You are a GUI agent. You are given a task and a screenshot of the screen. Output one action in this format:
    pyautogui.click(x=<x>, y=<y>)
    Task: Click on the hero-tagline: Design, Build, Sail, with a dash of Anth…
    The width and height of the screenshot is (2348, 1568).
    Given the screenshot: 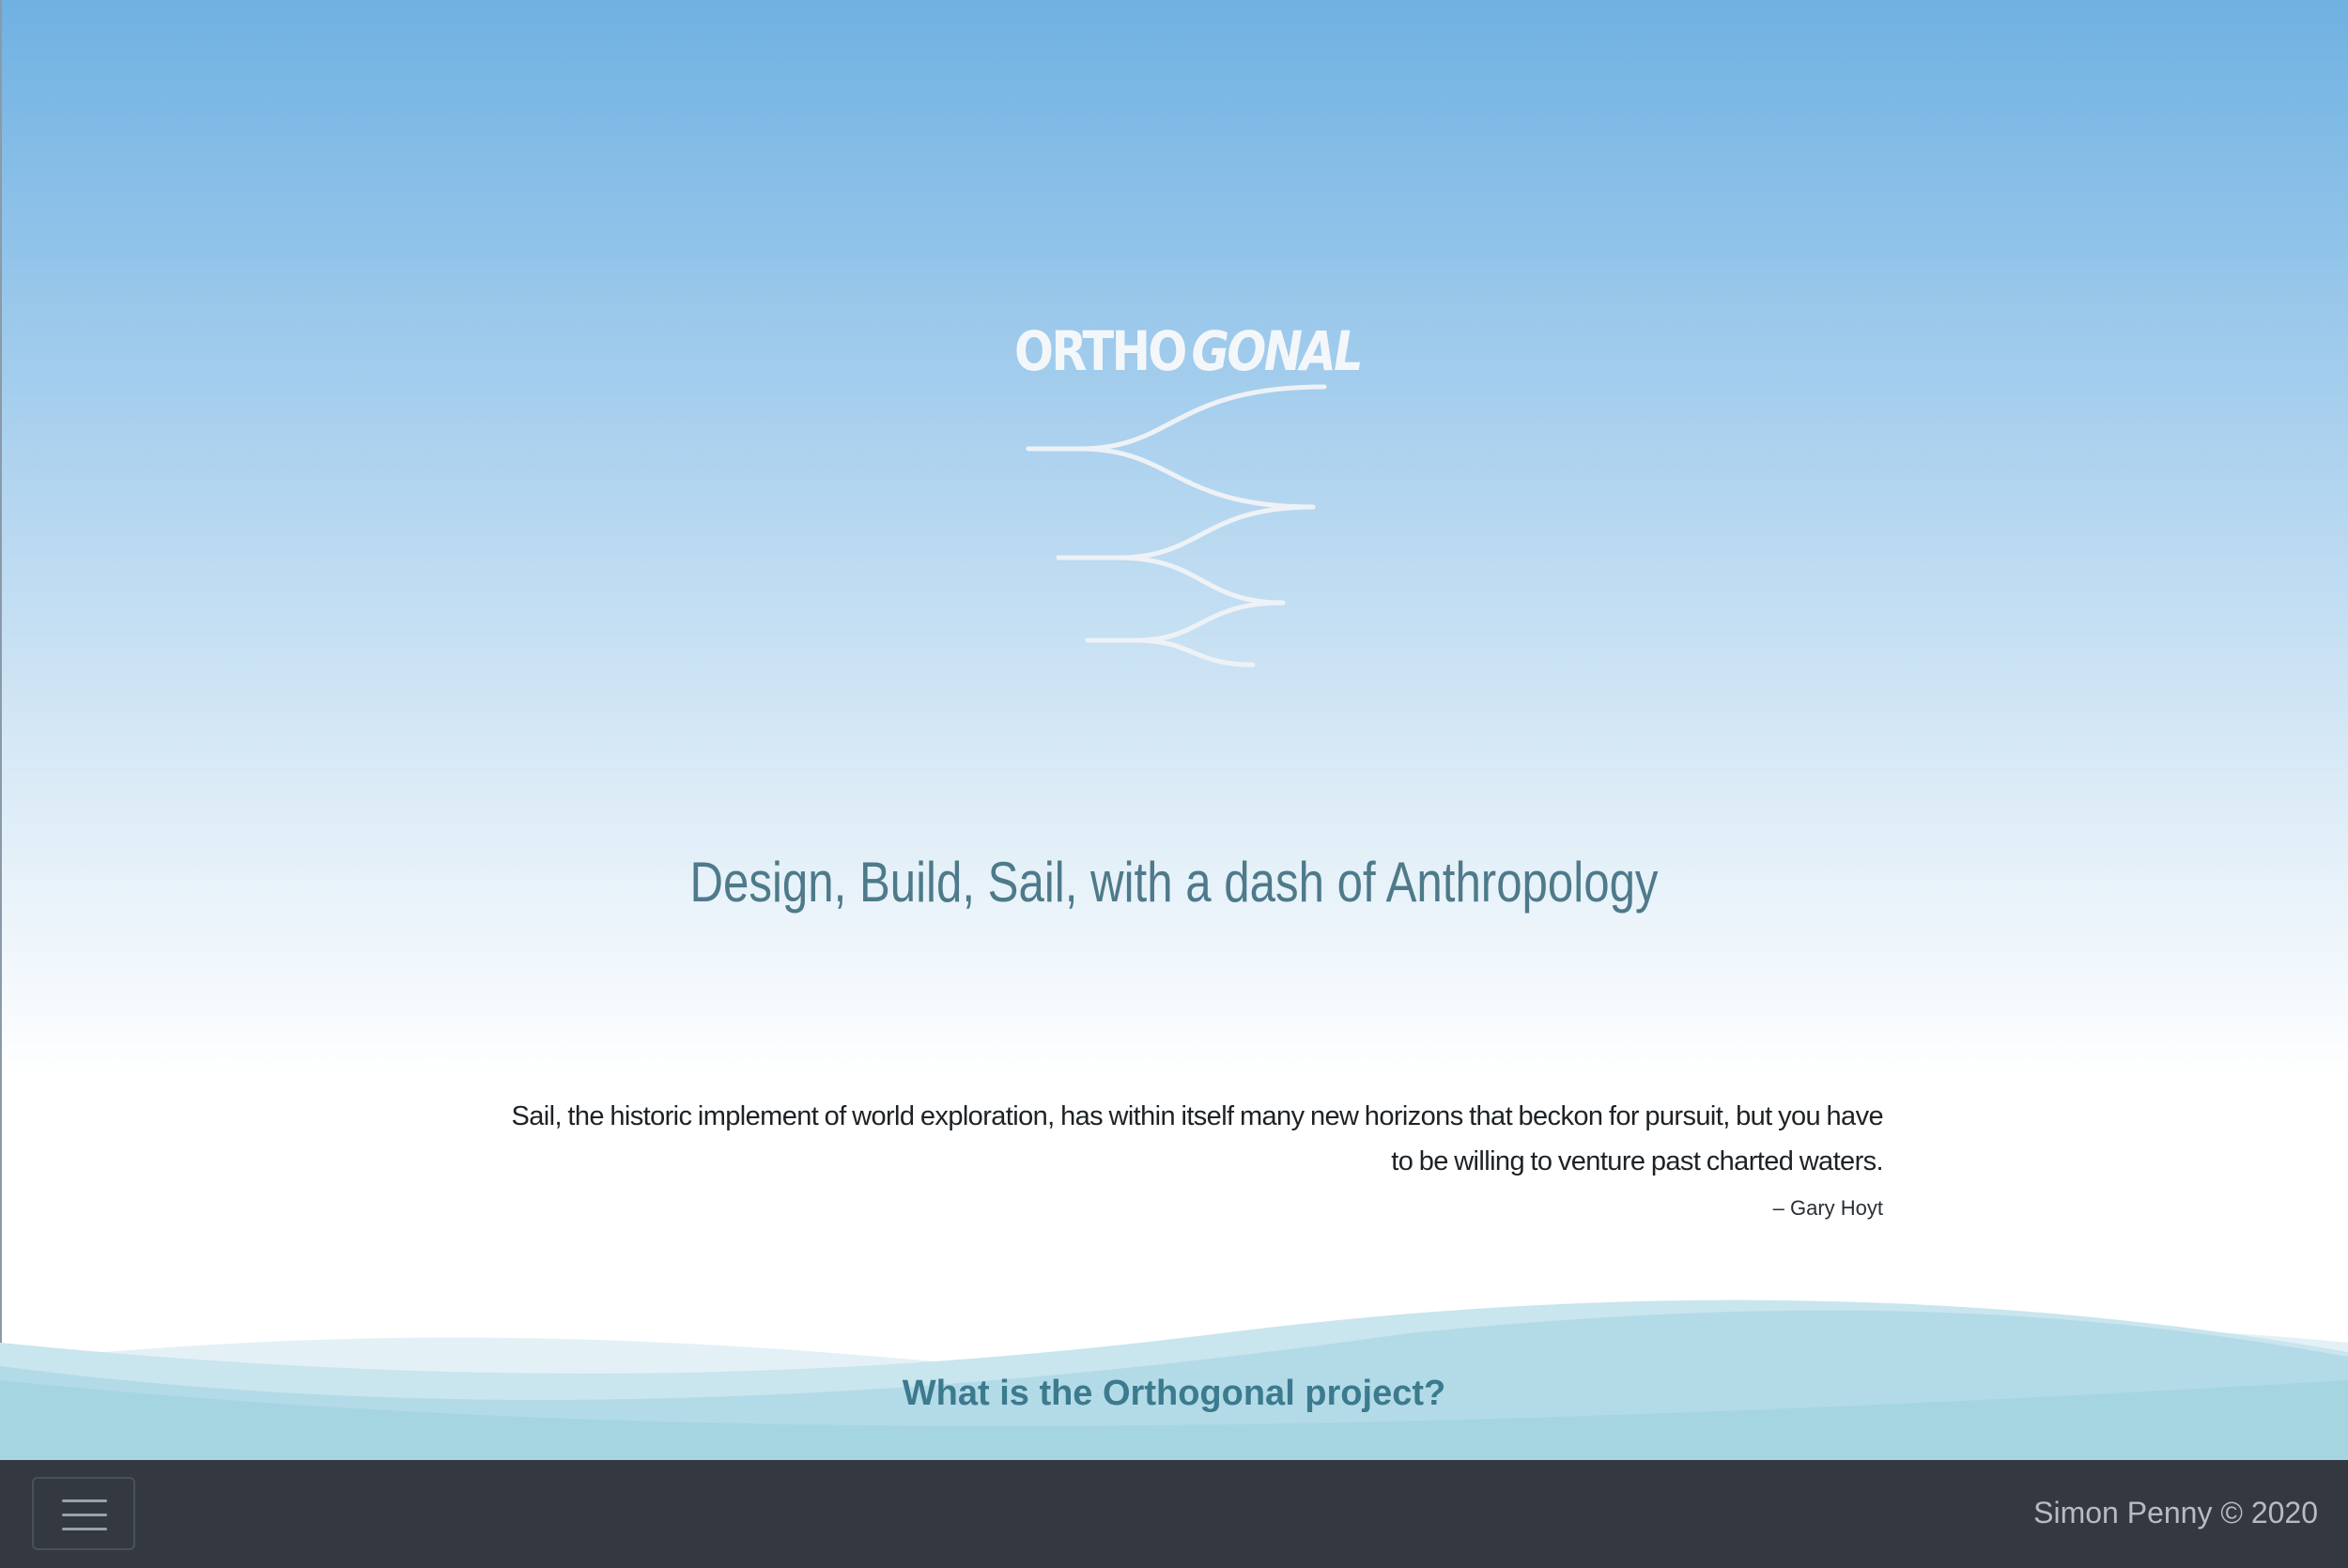 What is the action you would take?
    pyautogui.click(x=1174, y=883)
    